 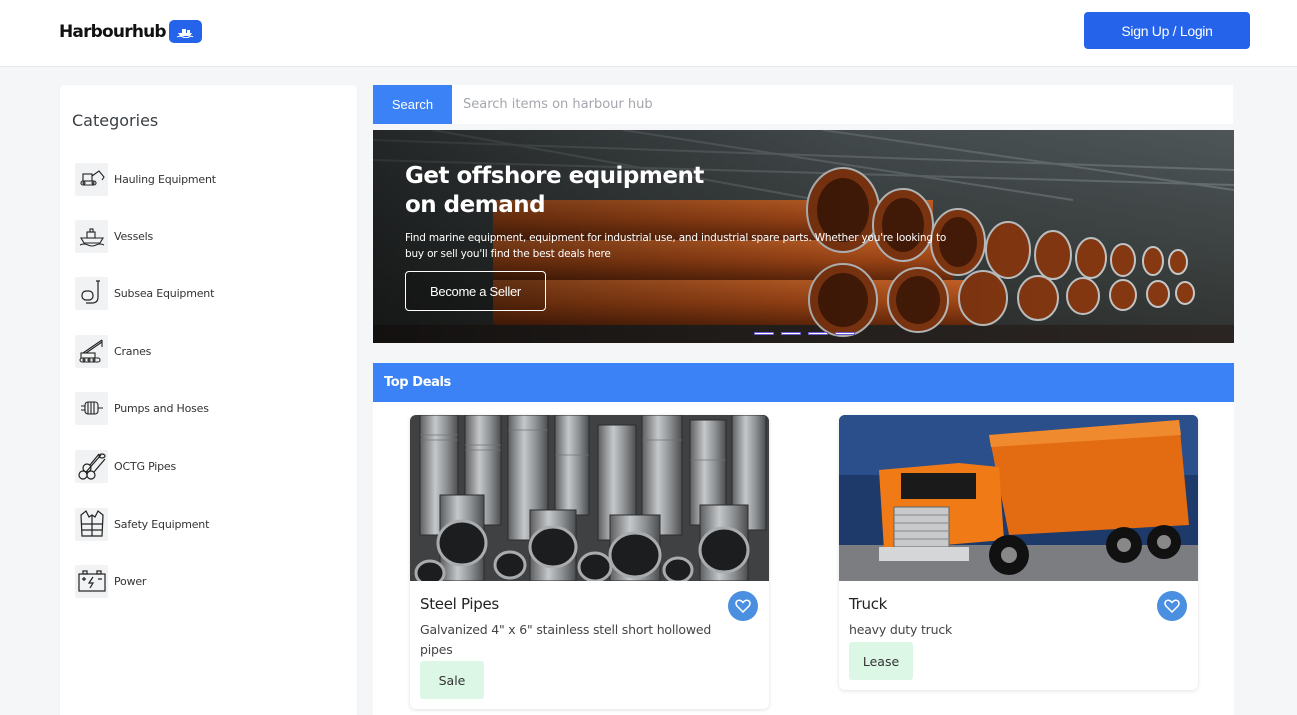 I want to click on category-label: Subsea Equipment, so click(x=164, y=293).